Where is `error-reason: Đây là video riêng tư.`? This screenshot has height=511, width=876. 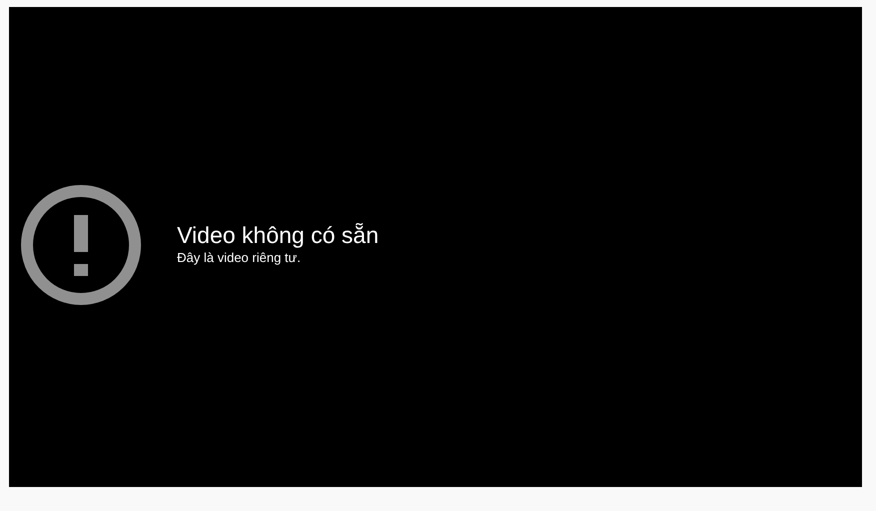 error-reason: Đây là video riêng tư. is located at coordinates (239, 258).